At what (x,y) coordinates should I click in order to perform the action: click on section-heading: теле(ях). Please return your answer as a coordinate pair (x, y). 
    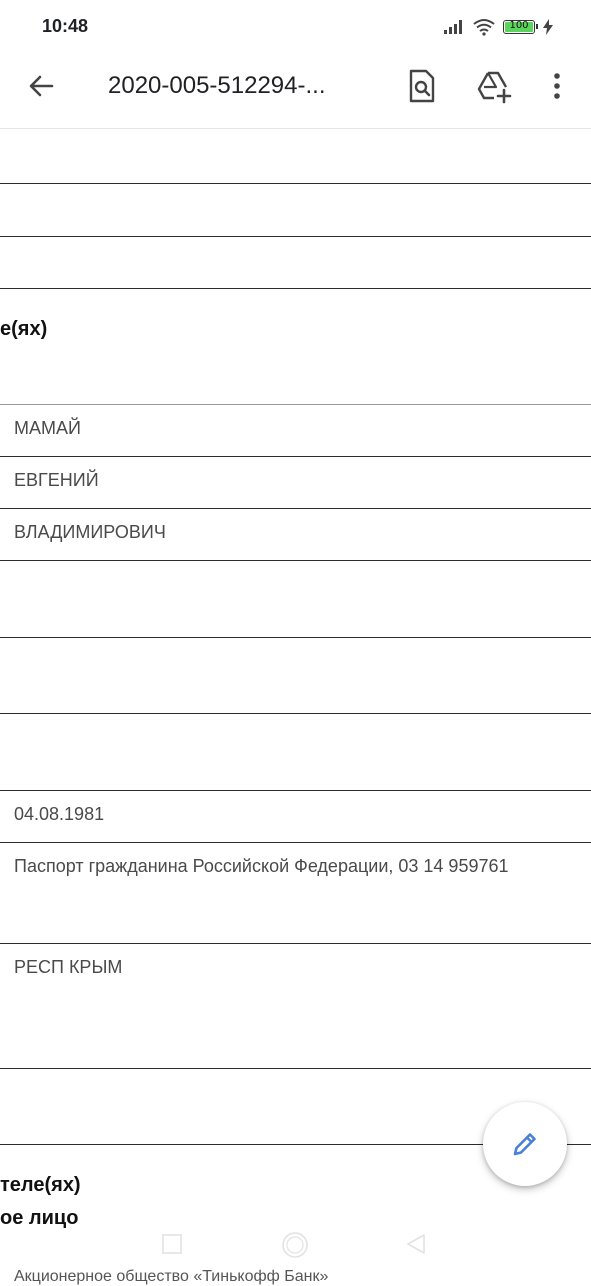
    Looking at the image, I should click on (40, 1185).